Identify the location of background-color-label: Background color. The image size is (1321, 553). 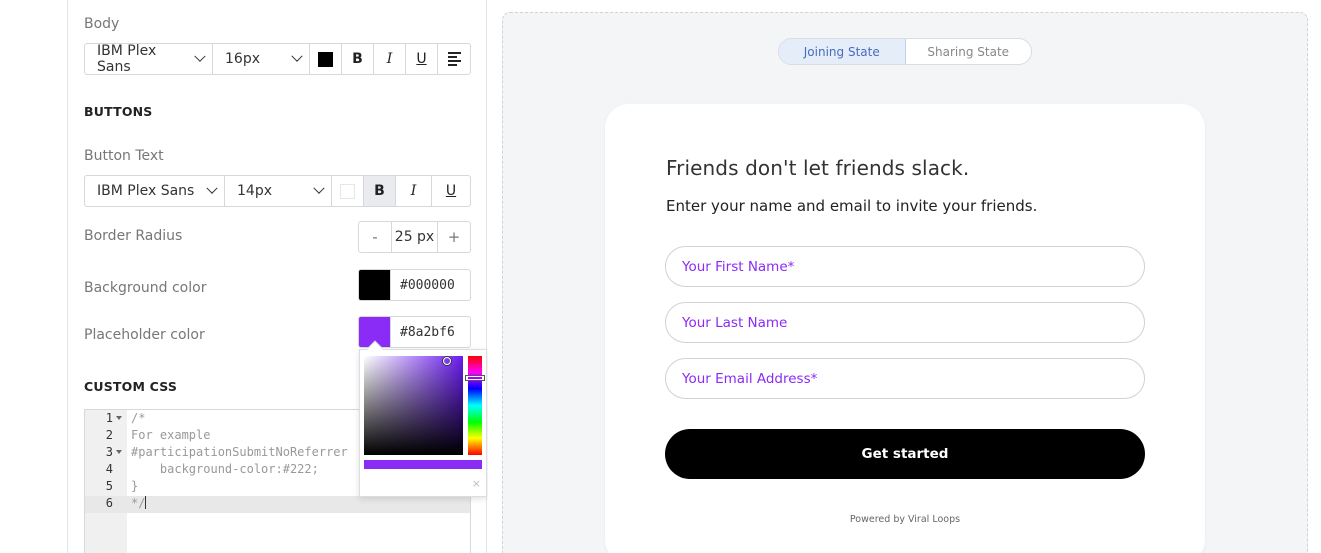
(145, 288).